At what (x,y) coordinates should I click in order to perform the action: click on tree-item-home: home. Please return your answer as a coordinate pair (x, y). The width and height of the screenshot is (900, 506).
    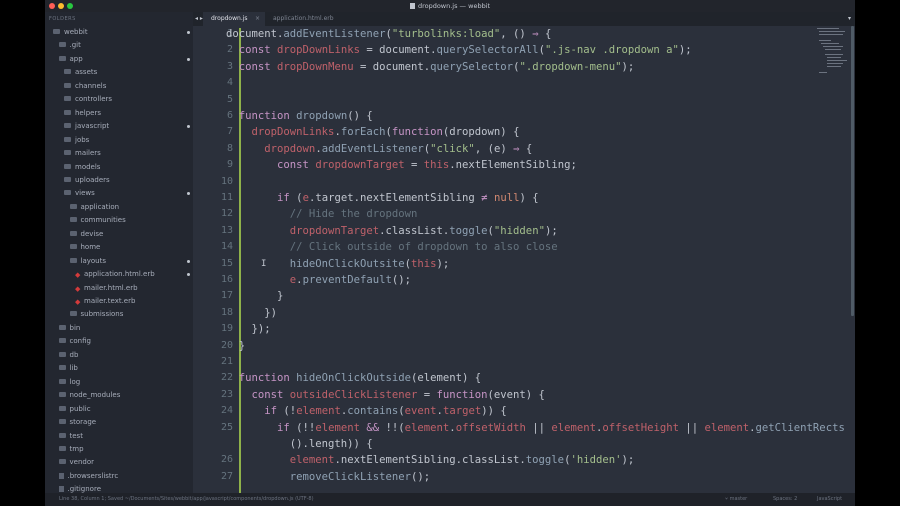
    Looking at the image, I should click on (84, 247).